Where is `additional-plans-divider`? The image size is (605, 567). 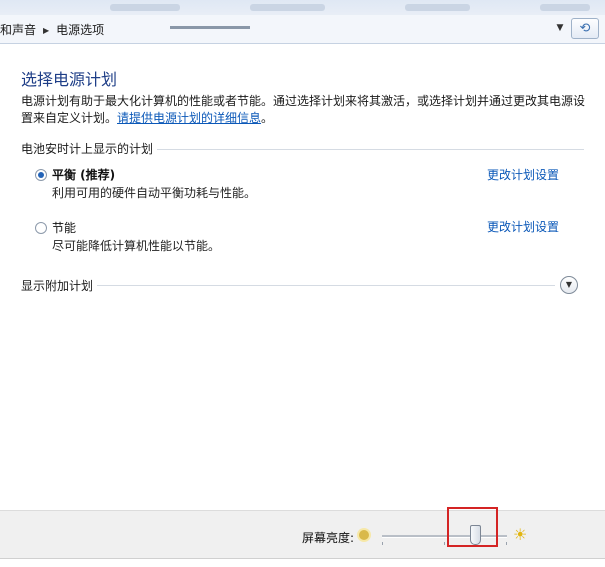 additional-plans-divider is located at coordinates (326, 285).